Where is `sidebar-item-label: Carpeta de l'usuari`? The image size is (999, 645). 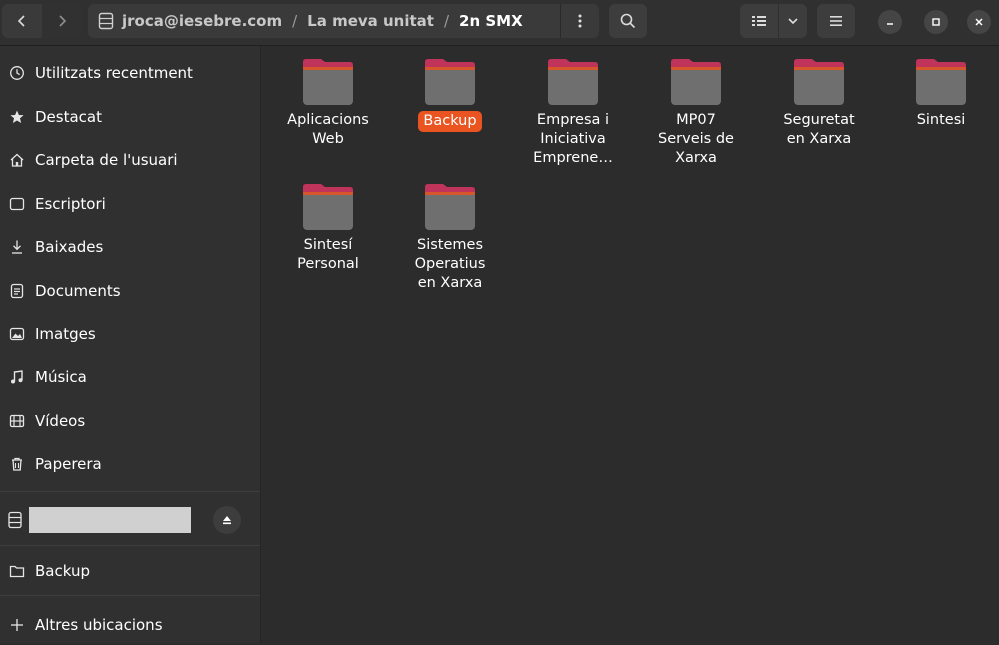 sidebar-item-label: Carpeta de l'usuari is located at coordinates (106, 160).